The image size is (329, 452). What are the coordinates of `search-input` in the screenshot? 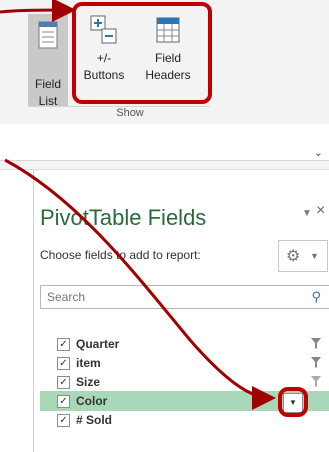 It's located at (164, 297).